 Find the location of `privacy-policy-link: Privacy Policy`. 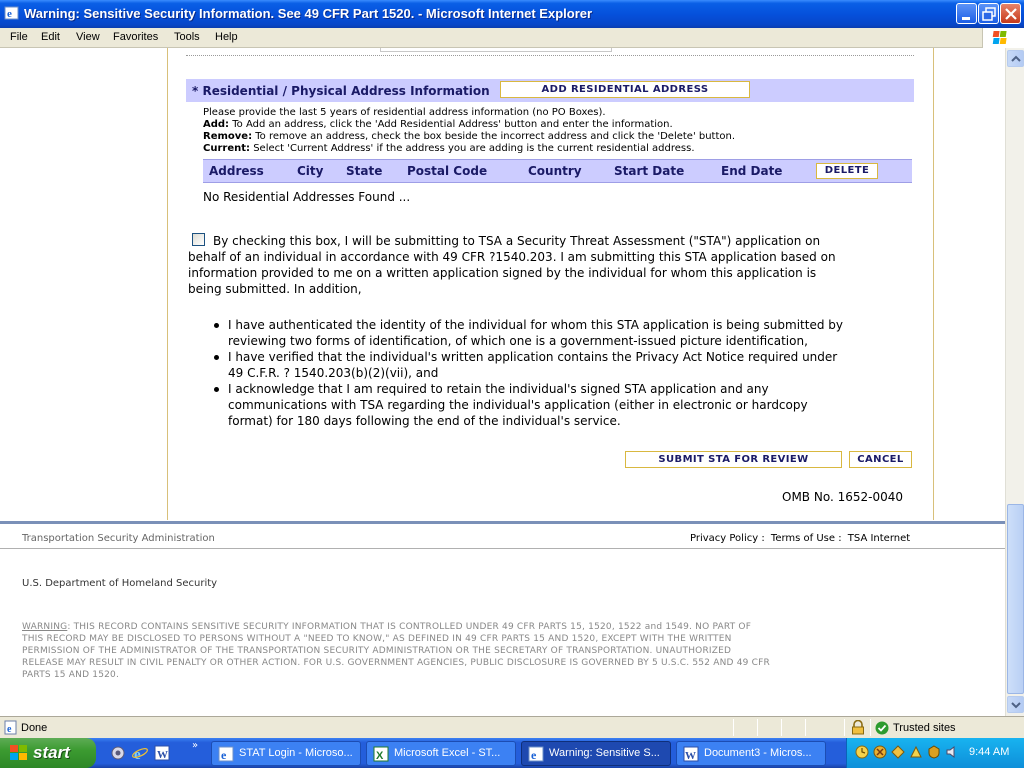

privacy-policy-link: Privacy Policy is located at coordinates (724, 538).